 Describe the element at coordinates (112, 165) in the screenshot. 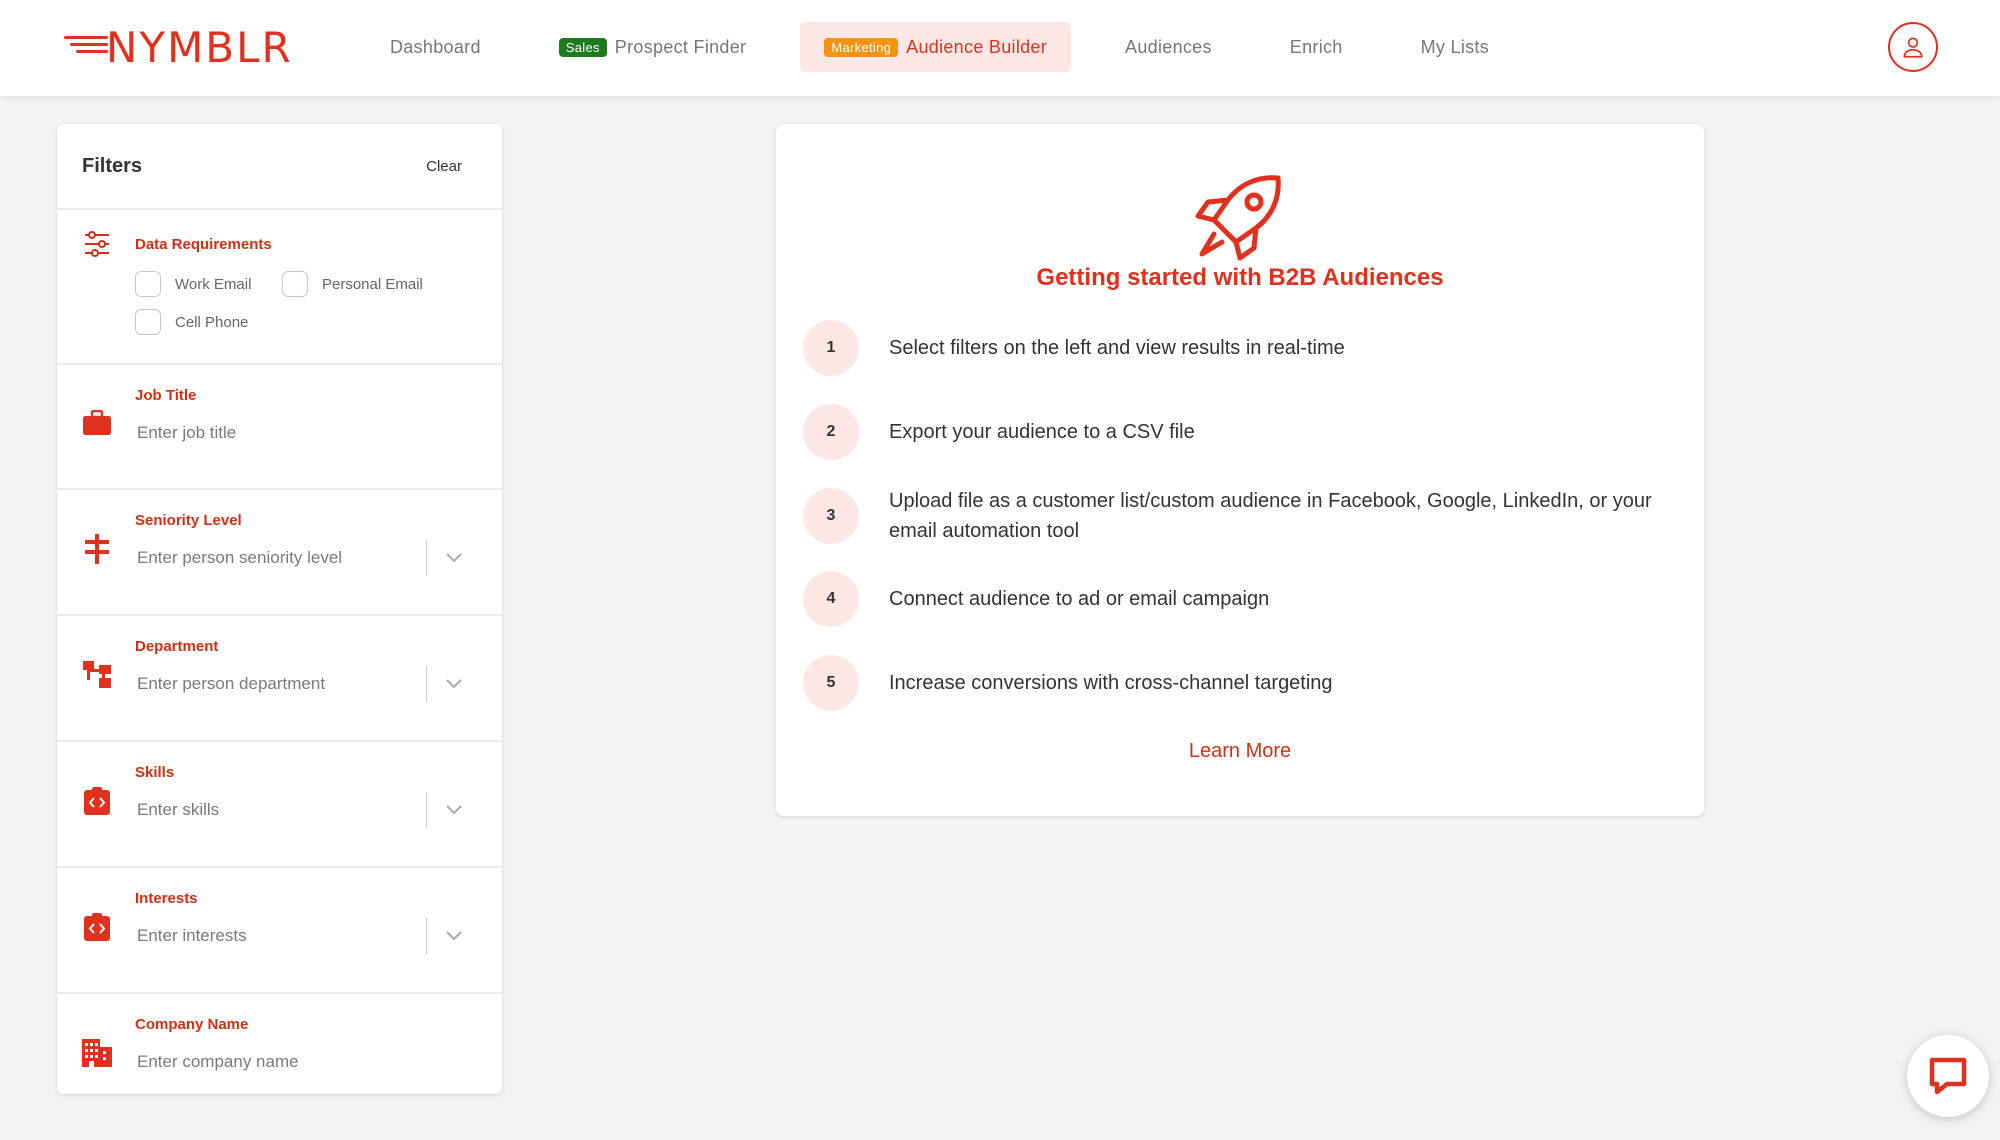

I see `filters-title: Filters` at that location.